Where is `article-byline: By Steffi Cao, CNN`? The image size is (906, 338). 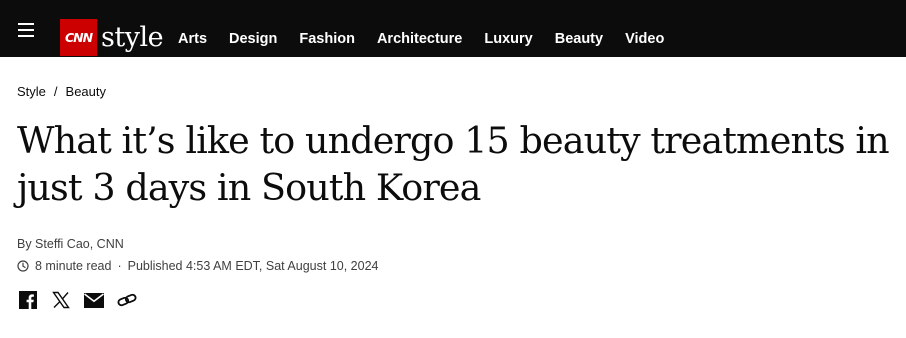 article-byline: By Steffi Cao, CNN is located at coordinates (70, 244).